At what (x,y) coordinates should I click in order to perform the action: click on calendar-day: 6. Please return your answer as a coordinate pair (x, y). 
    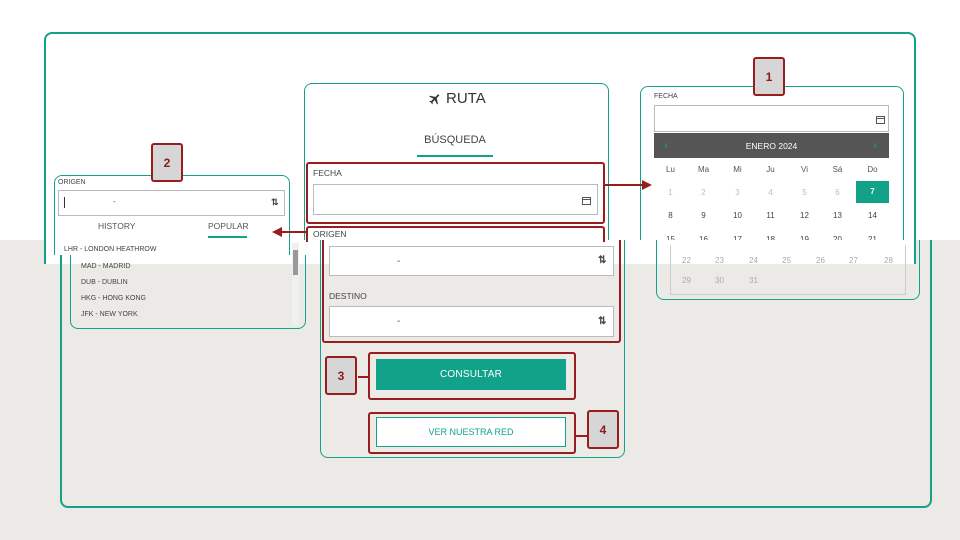
    Looking at the image, I should click on (837, 192).